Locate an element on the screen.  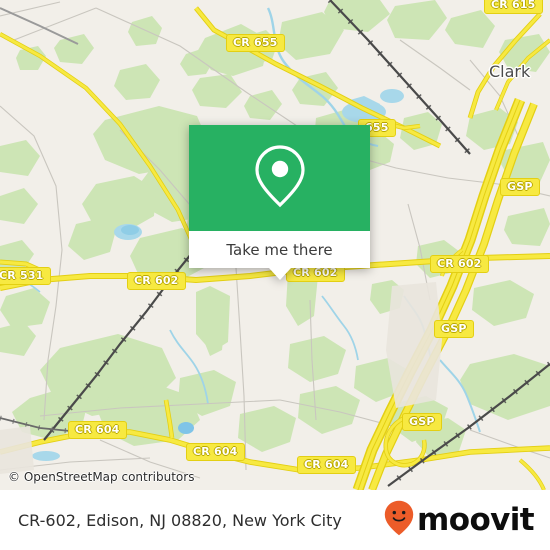
place-label-clark: Clark is located at coordinates (510, 71).